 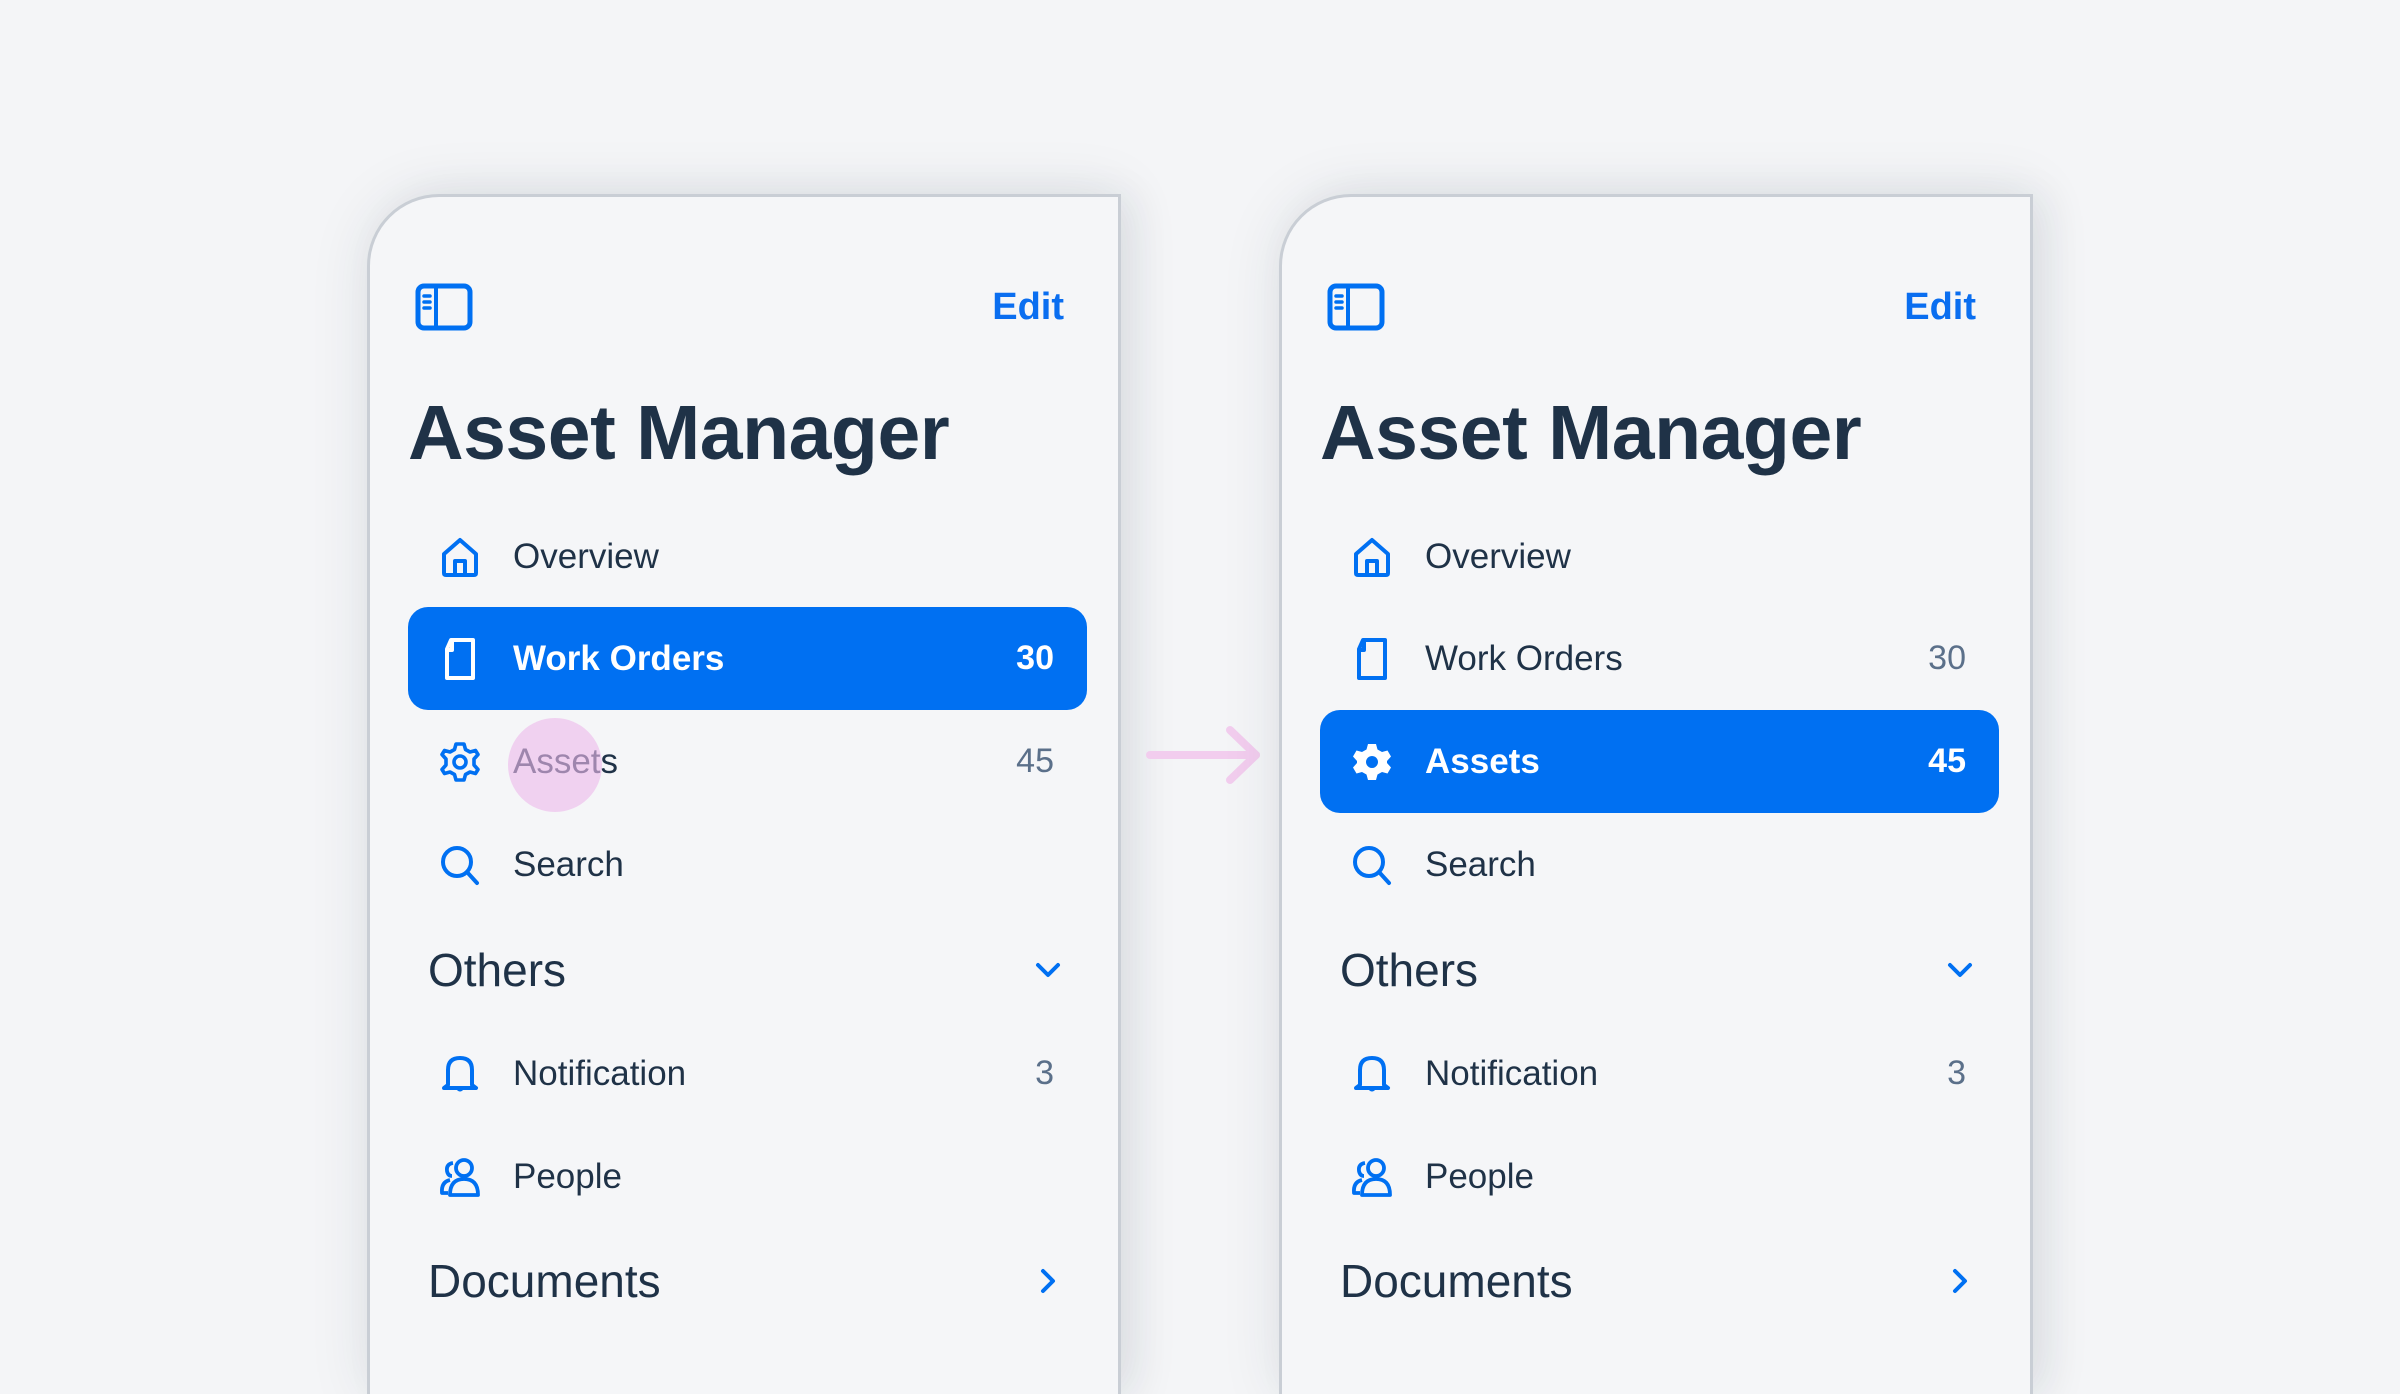 I want to click on arrow-right-icon, so click(x=1203, y=755).